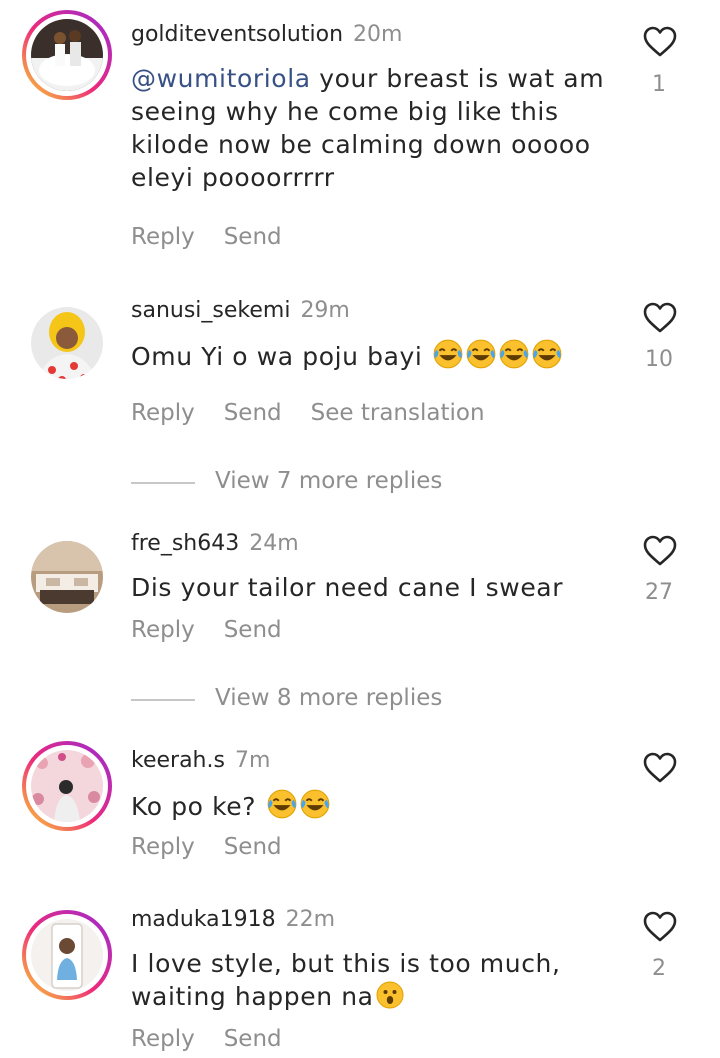 The width and height of the screenshot is (720, 1058). What do you see at coordinates (328, 698) in the screenshot?
I see `view-replies-label: View 8 more replies` at bounding box center [328, 698].